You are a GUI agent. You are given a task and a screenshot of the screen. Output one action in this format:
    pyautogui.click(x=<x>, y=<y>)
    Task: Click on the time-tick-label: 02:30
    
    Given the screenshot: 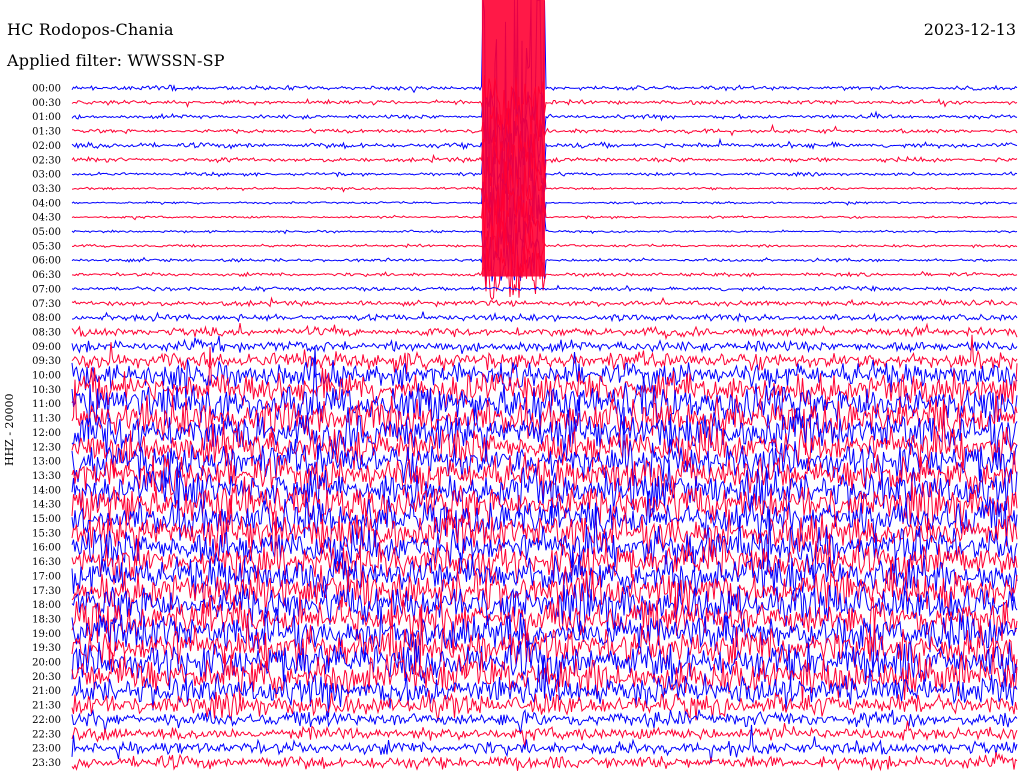 What is the action you would take?
    pyautogui.click(x=46, y=160)
    